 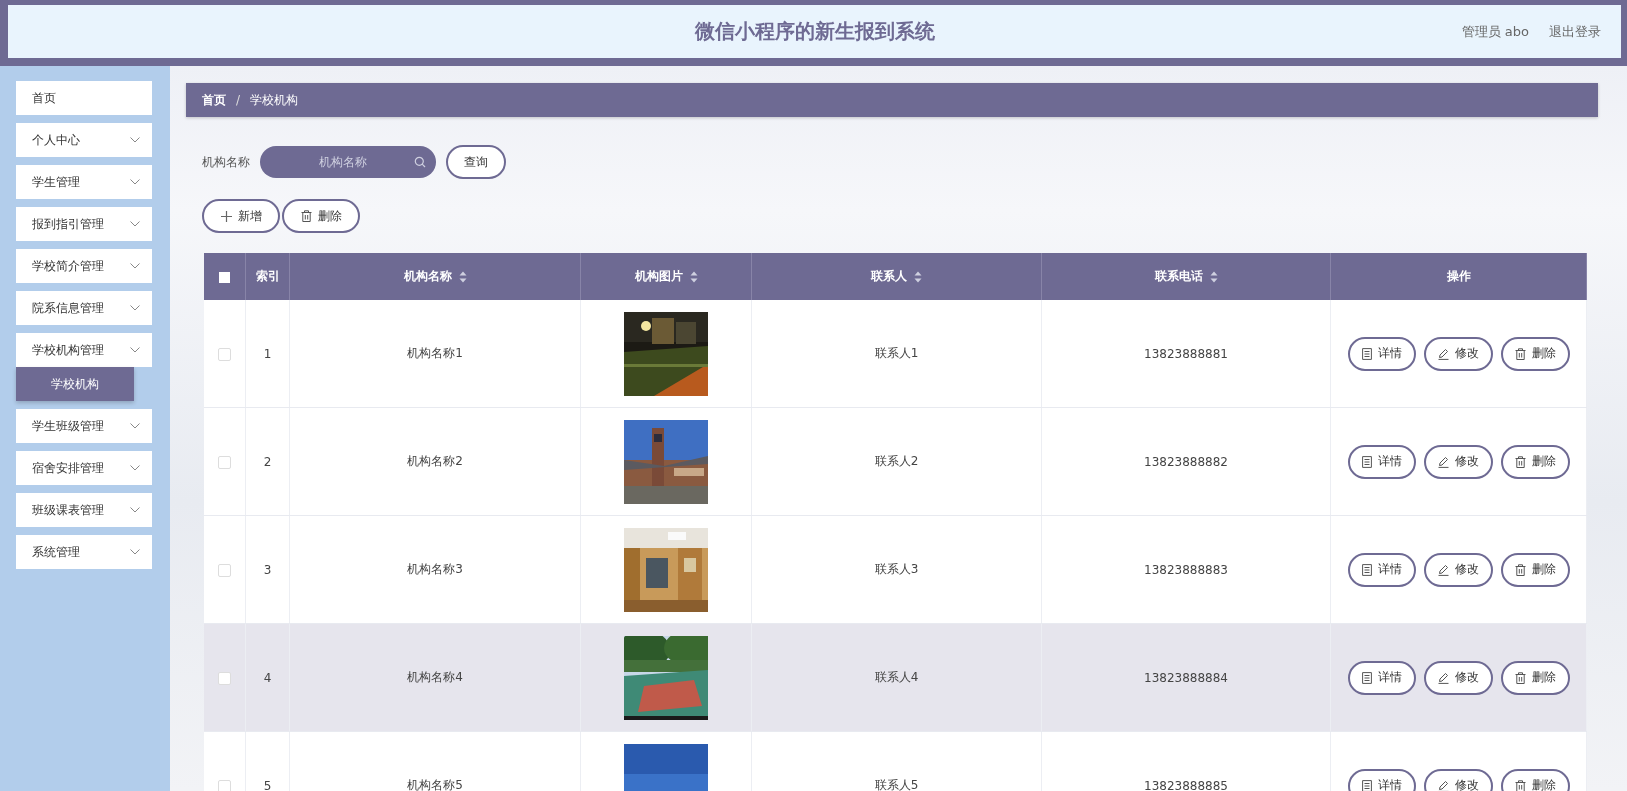 What do you see at coordinates (896, 276) in the screenshot?
I see `column-header: 联系人` at bounding box center [896, 276].